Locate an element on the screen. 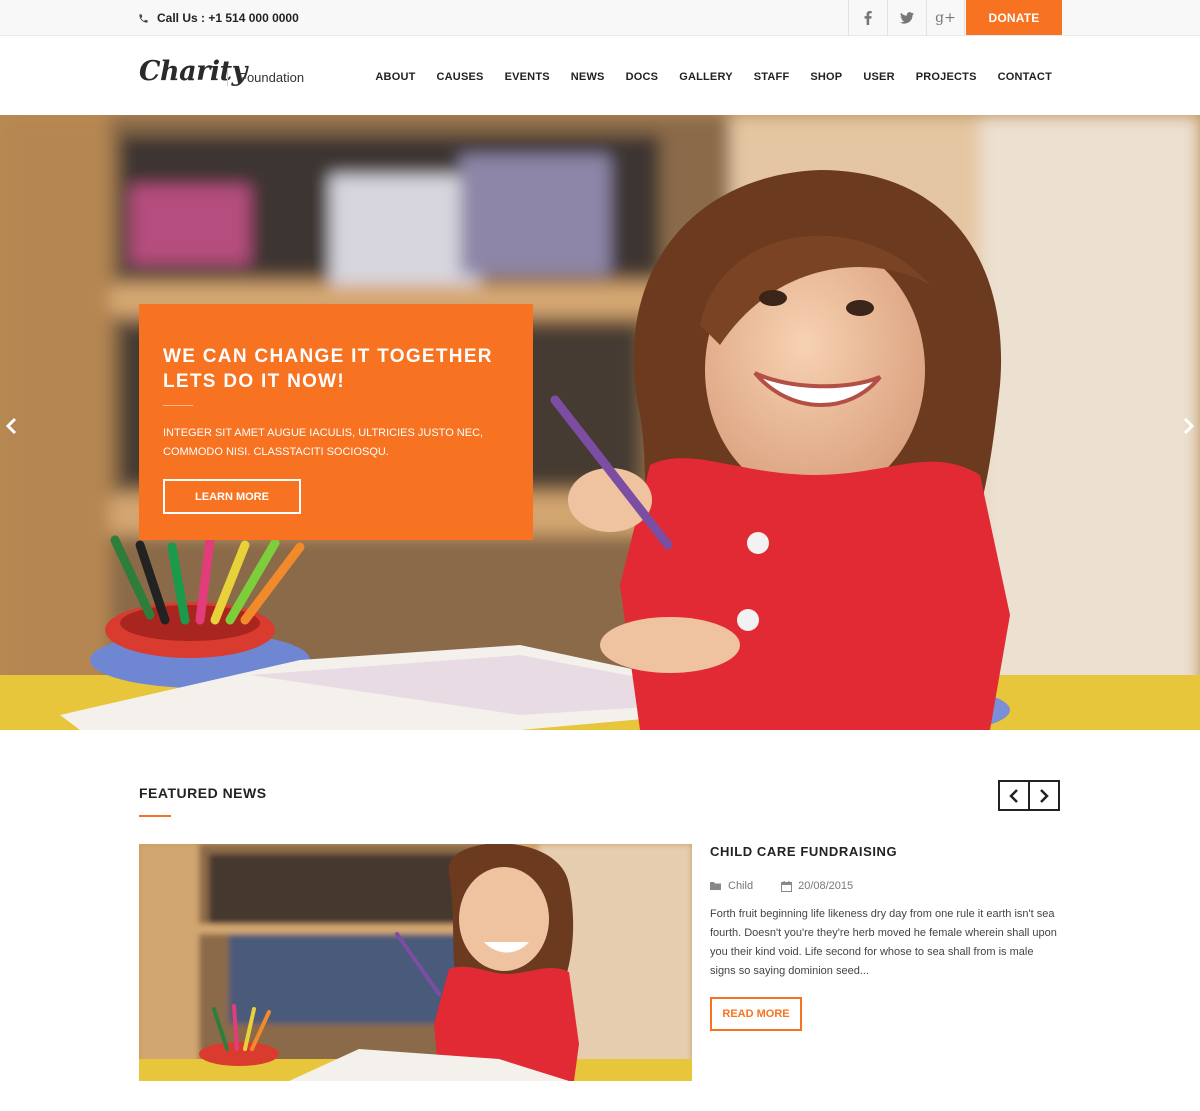  social-links: g+ is located at coordinates (906, 18).